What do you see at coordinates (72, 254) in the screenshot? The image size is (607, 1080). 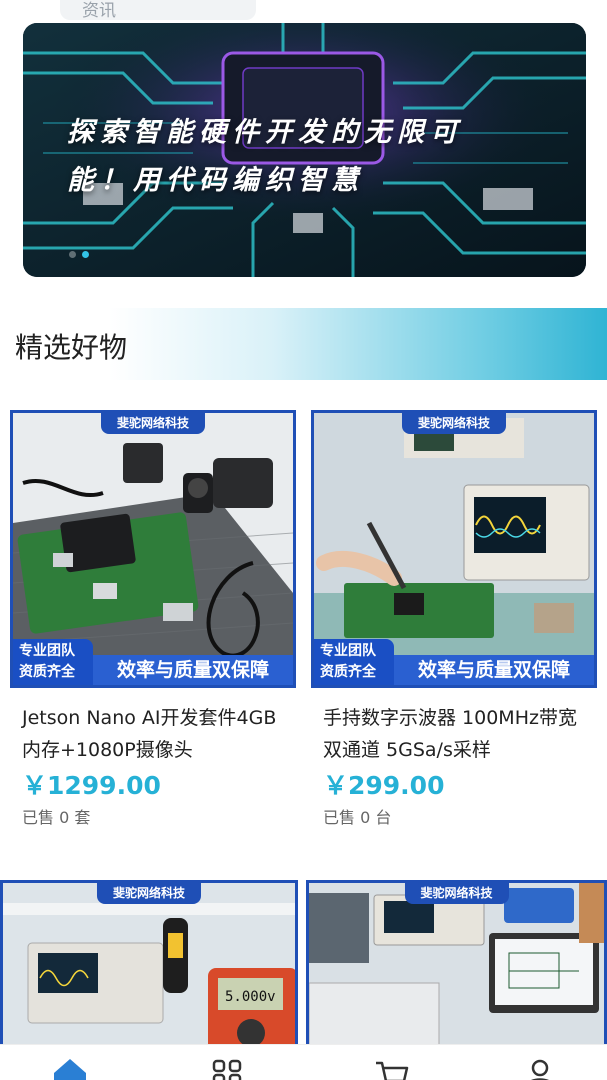 I see `carousel-dot` at bounding box center [72, 254].